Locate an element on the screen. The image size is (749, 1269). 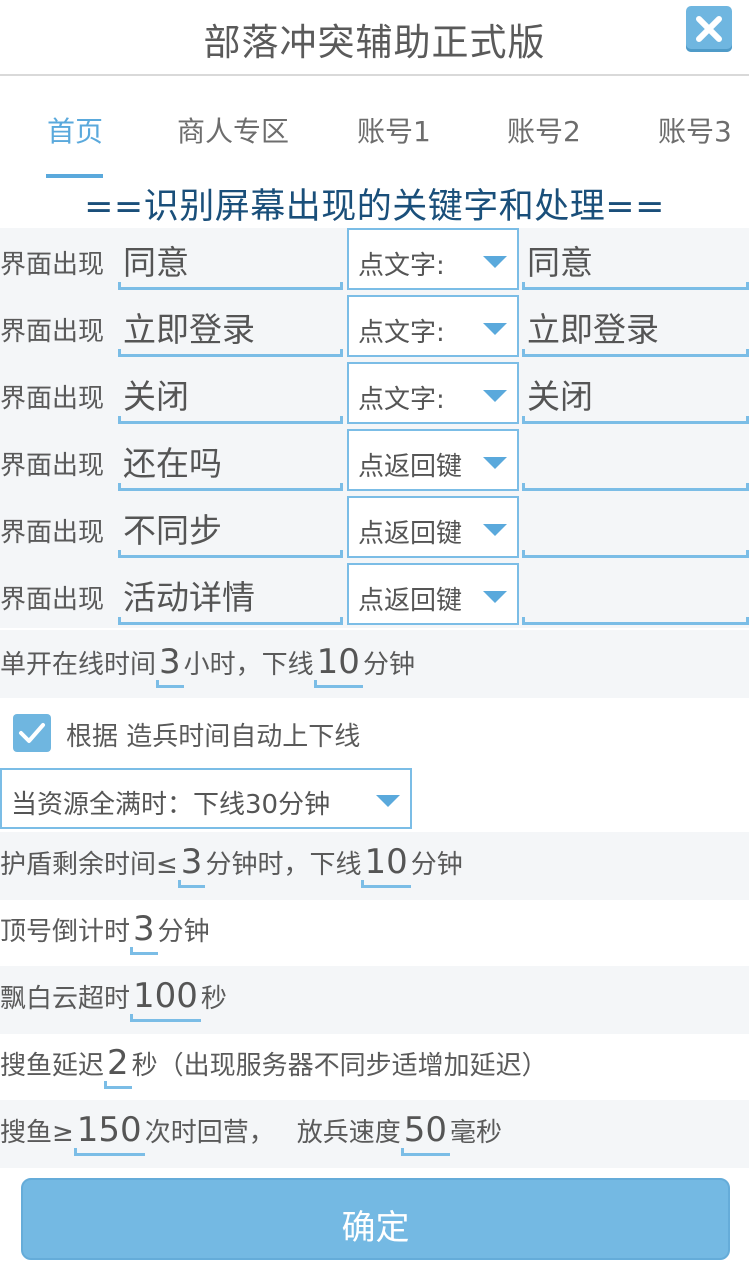
rule-keyword-value: 还在吗 is located at coordinates (172, 463).